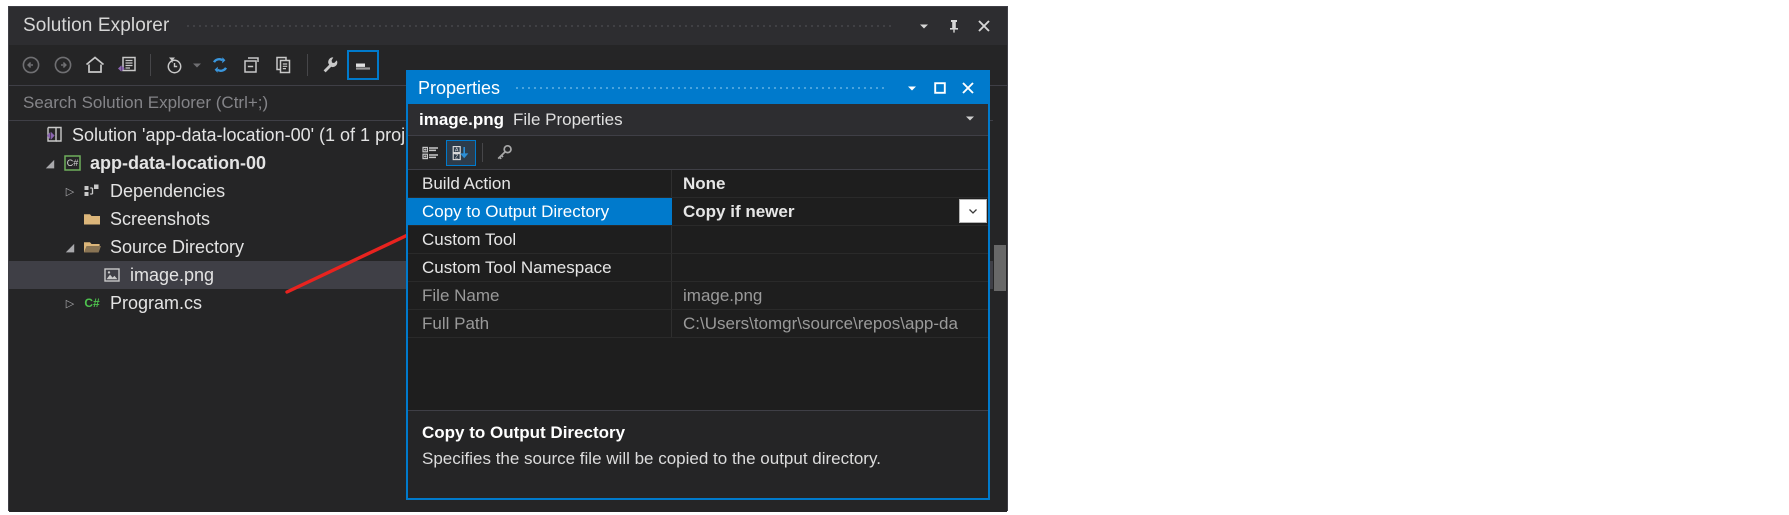  I want to click on property-name: Custom Tool Namespace, so click(540, 267).